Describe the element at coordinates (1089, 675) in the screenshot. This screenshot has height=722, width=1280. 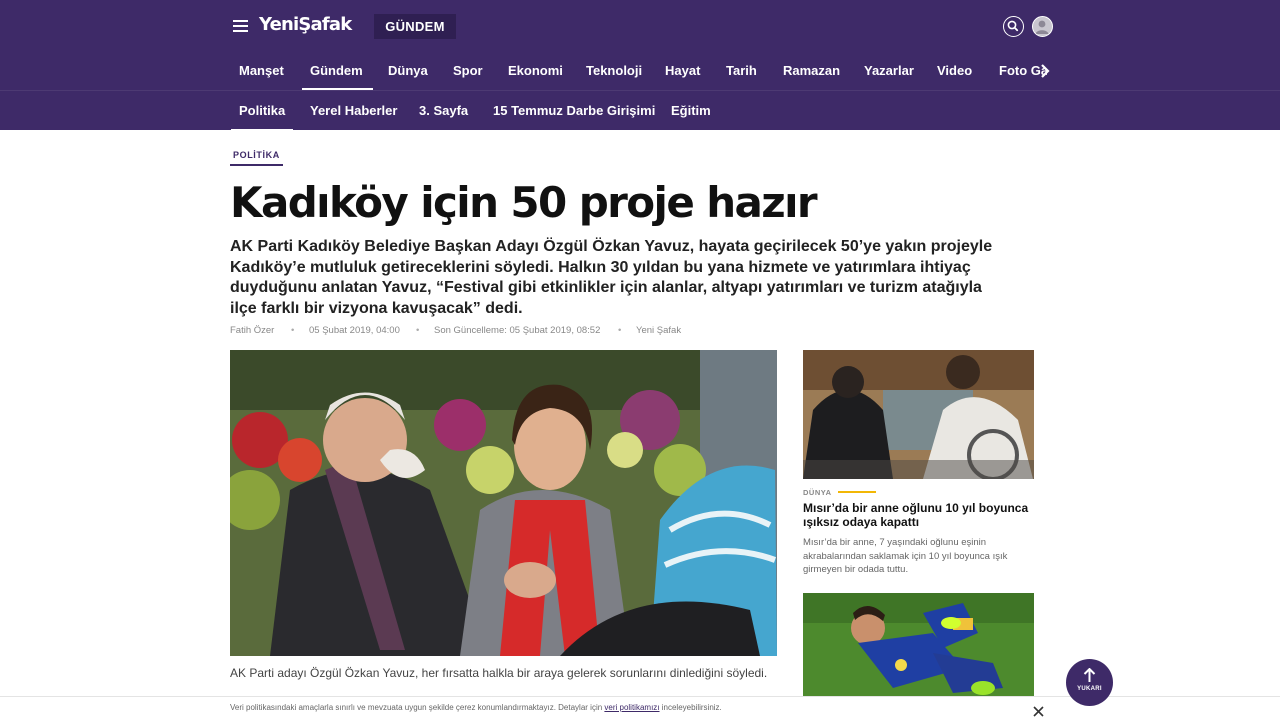
I see `arrow-up-icon` at that location.